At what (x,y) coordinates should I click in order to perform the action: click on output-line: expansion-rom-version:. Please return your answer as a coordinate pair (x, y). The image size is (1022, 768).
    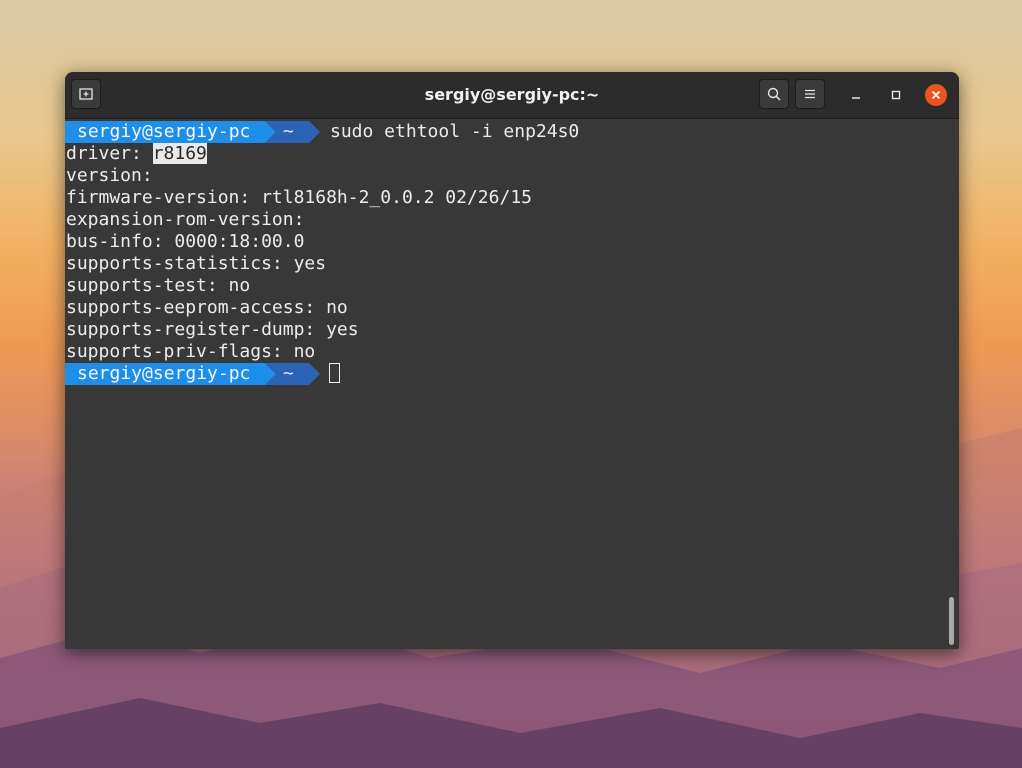
    Looking at the image, I should click on (185, 219).